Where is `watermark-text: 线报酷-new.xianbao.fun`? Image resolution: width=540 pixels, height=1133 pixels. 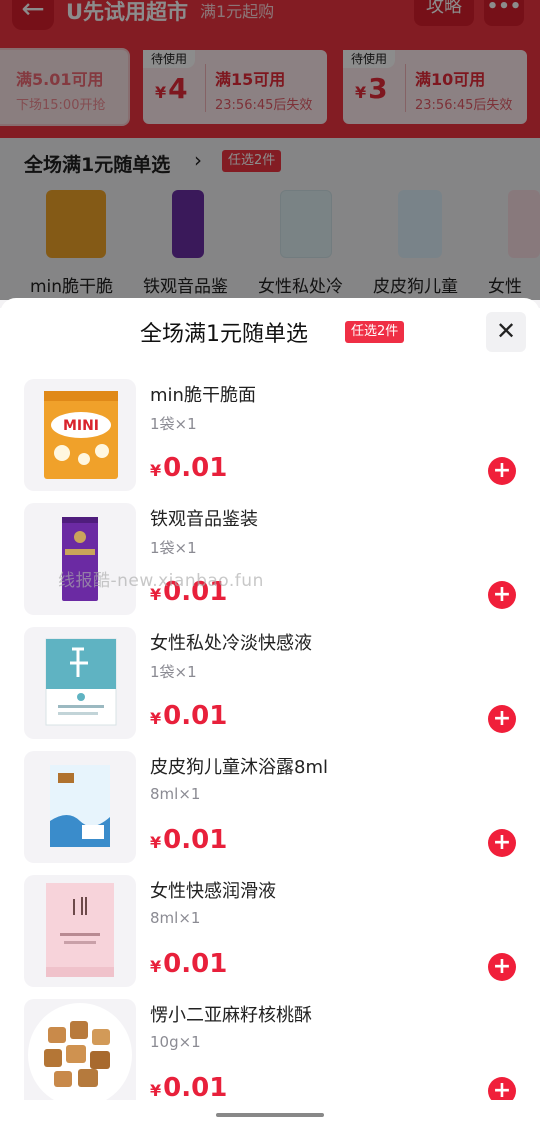 watermark-text: 线报酷-new.xianbao.fun is located at coordinates (161, 581).